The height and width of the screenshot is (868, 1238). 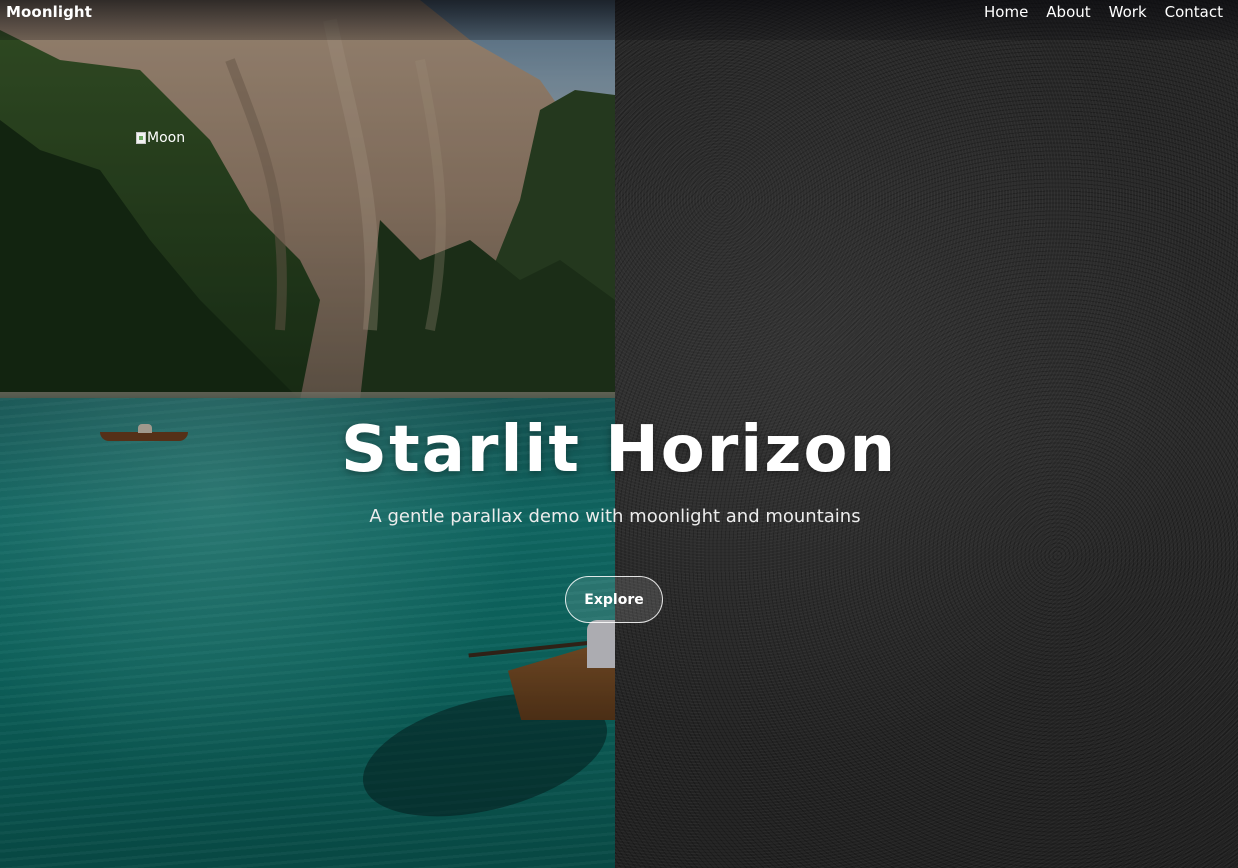 I want to click on main-nav: Home About Work Contact, so click(x=1103, y=12).